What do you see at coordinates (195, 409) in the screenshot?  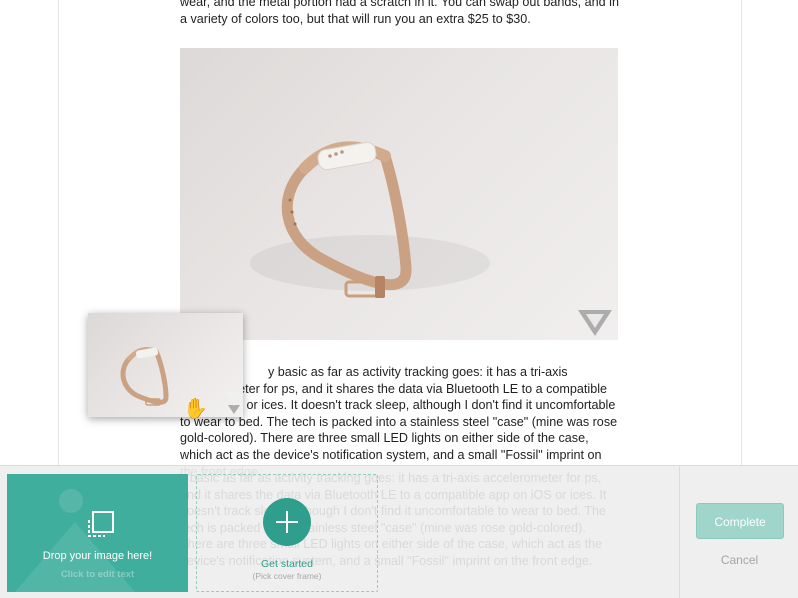 I see `grab-hand-icon: ✋` at bounding box center [195, 409].